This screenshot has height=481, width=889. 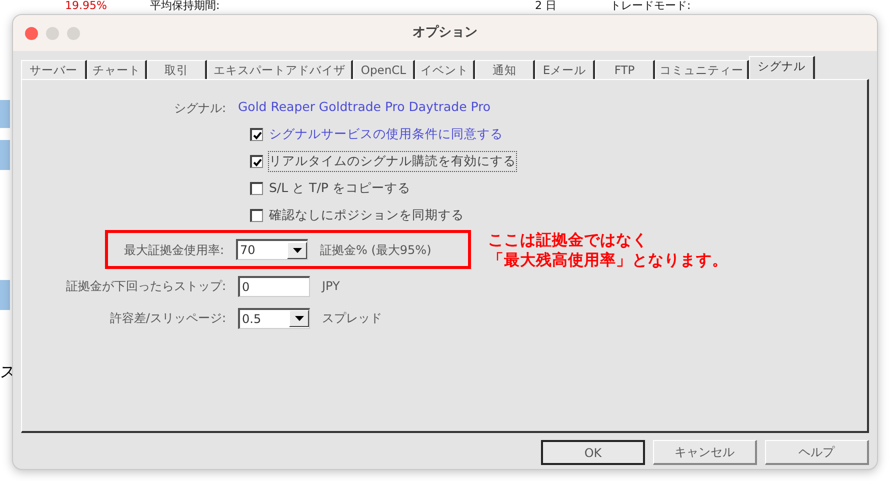 What do you see at coordinates (384, 69) in the screenshot?
I see `tab: OpenCL` at bounding box center [384, 69].